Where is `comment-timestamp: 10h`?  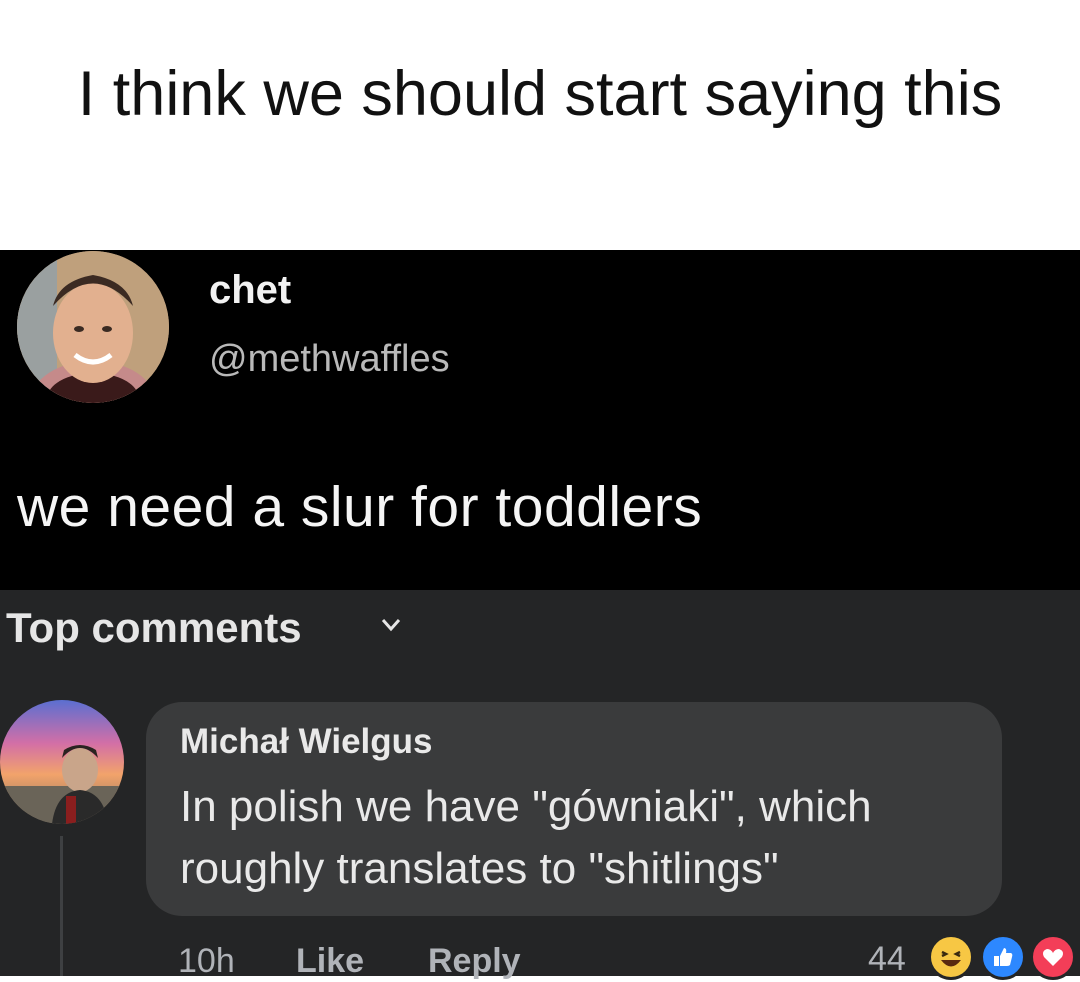
comment-timestamp: 10h is located at coordinates (206, 961).